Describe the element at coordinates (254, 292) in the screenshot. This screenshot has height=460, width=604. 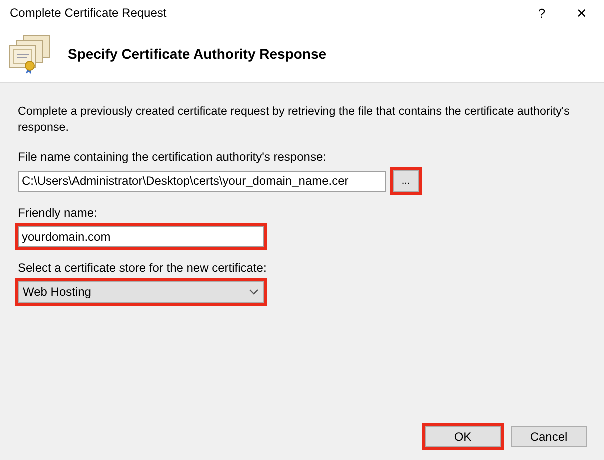
I see `chevron-down-icon` at that location.